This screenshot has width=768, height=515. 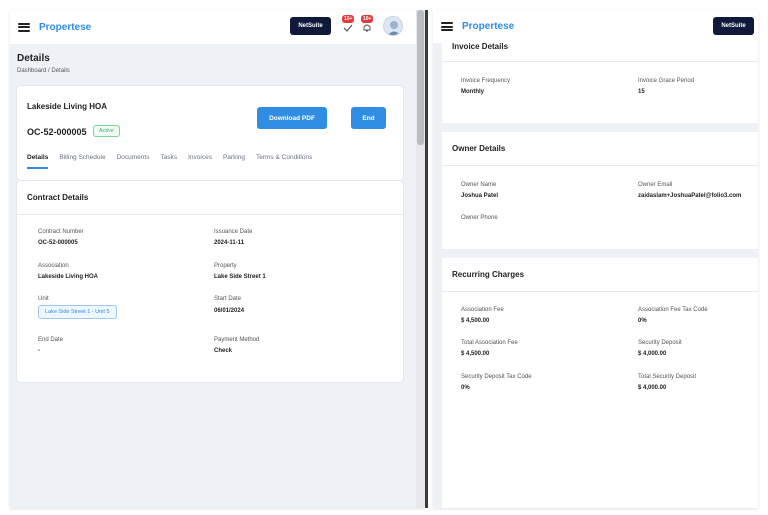 I want to click on alerts-notification: 10+, so click(x=367, y=23).